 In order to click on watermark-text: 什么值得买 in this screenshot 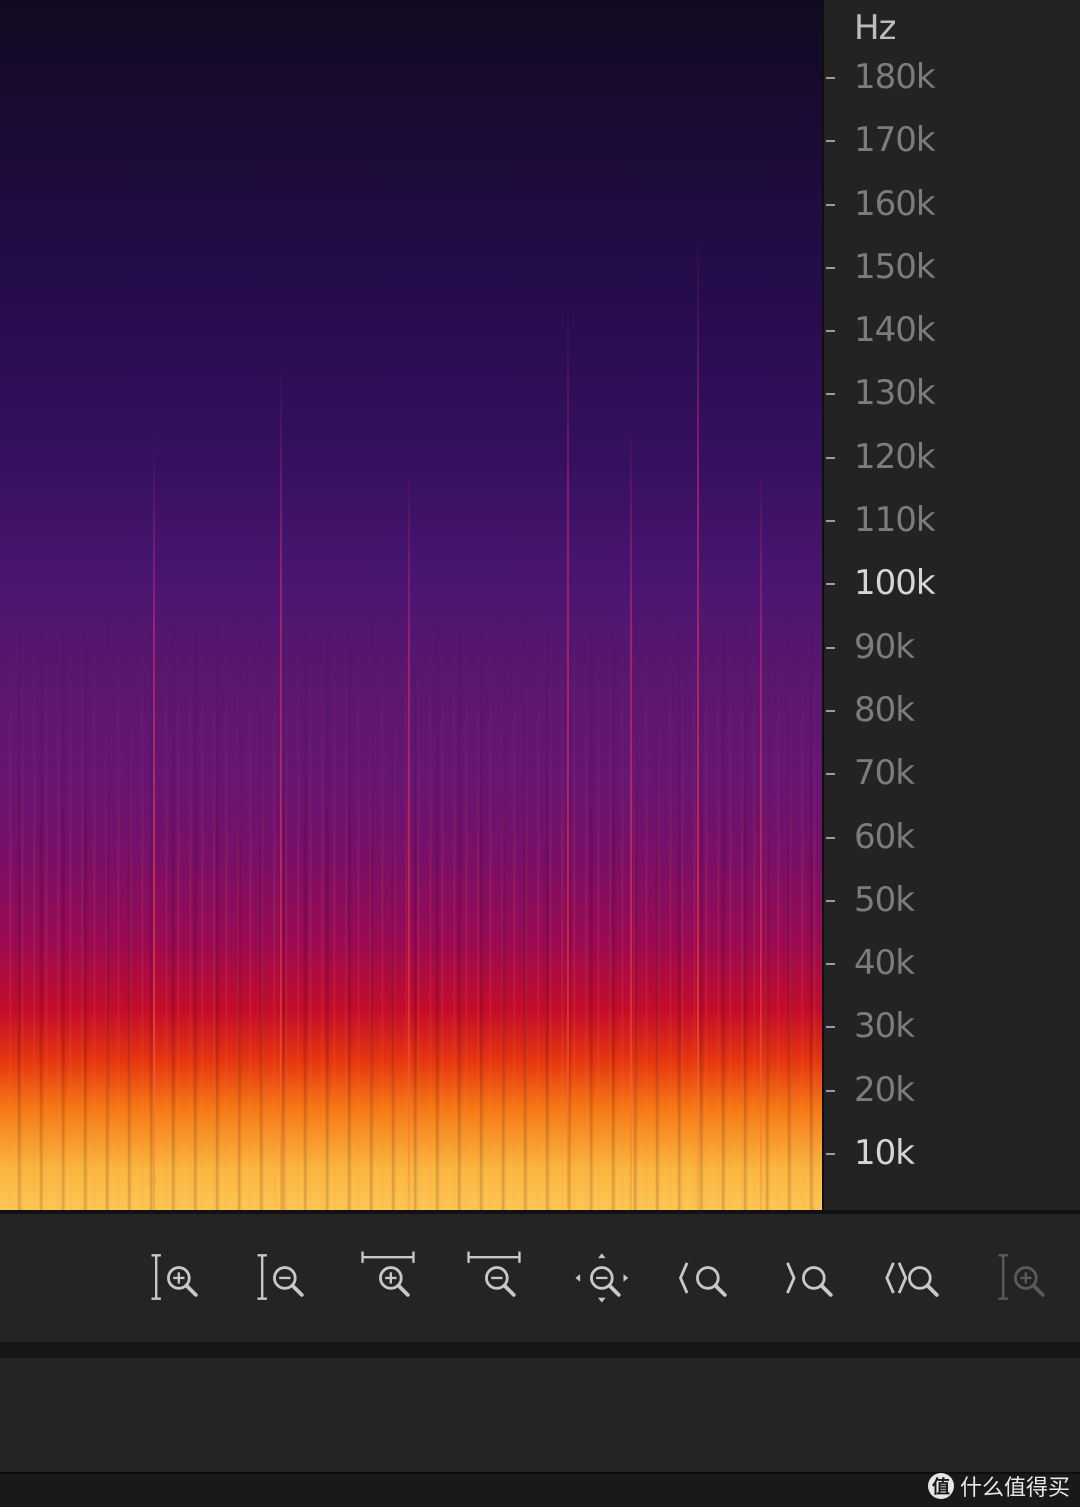, I will do `click(1014, 1488)`.